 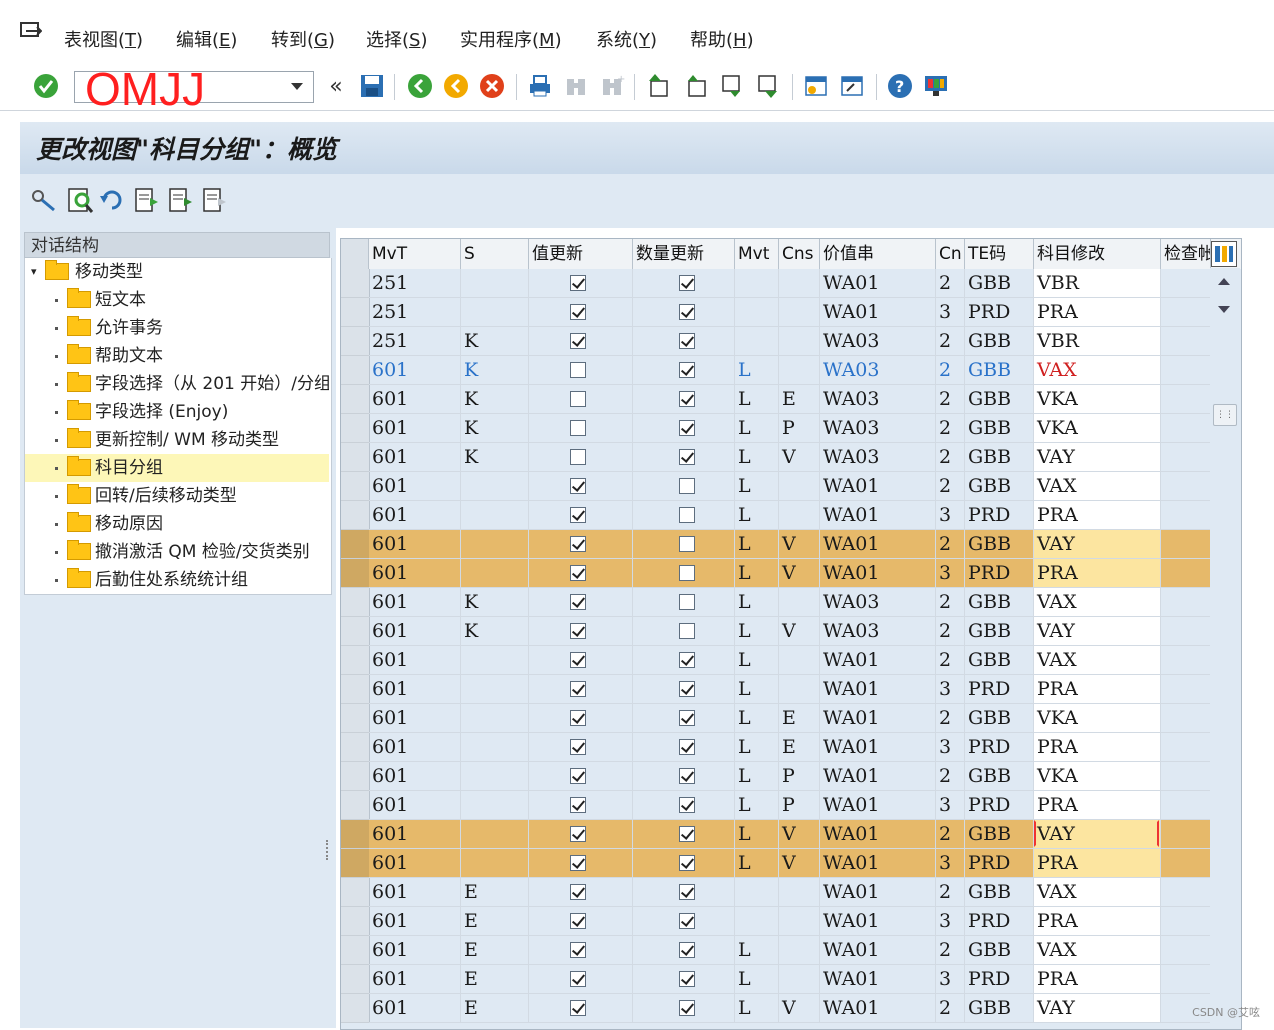 I want to click on menu-item-0: 表视图(T), so click(x=103, y=39).